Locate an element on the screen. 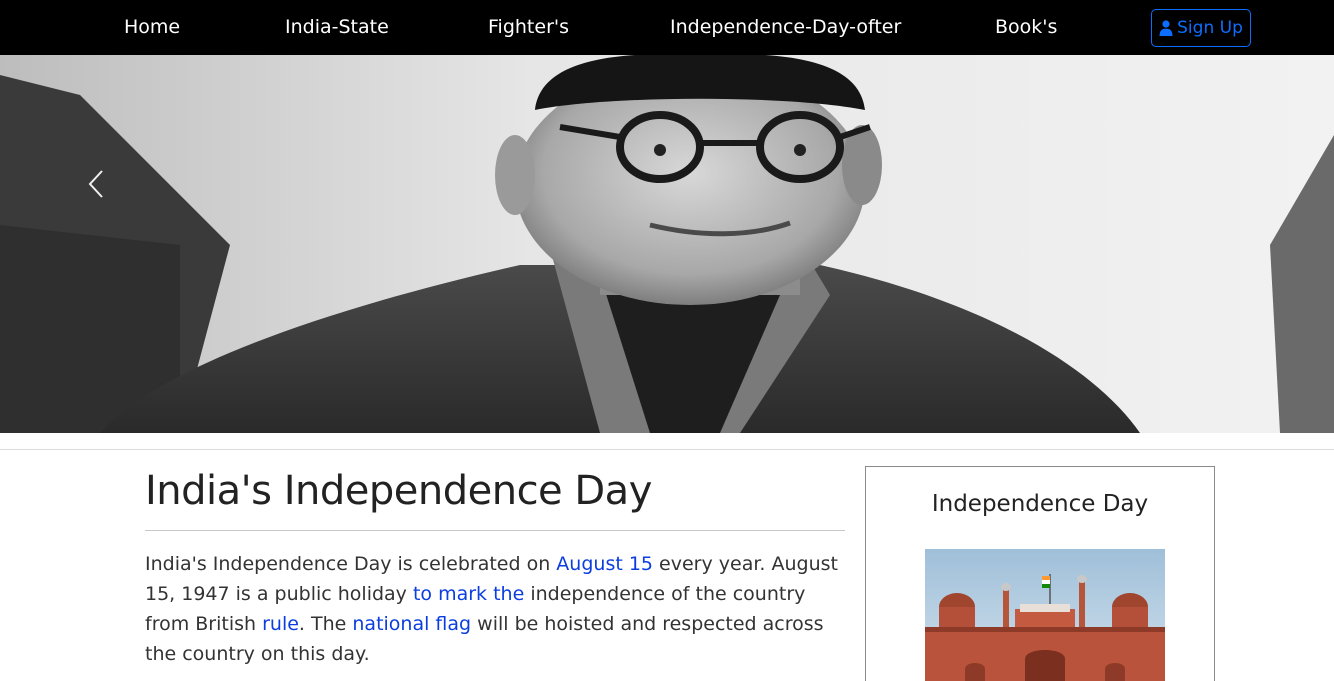 The height and width of the screenshot is (681, 1334). independence-day-card: Independence Day is located at coordinates (1040, 573).